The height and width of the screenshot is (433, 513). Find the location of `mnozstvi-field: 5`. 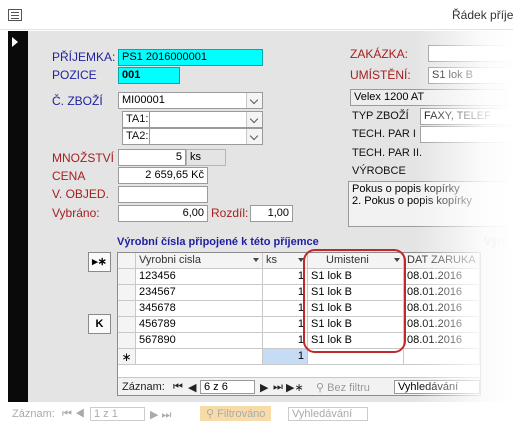

mnozstvi-field: 5 is located at coordinates (152, 157).